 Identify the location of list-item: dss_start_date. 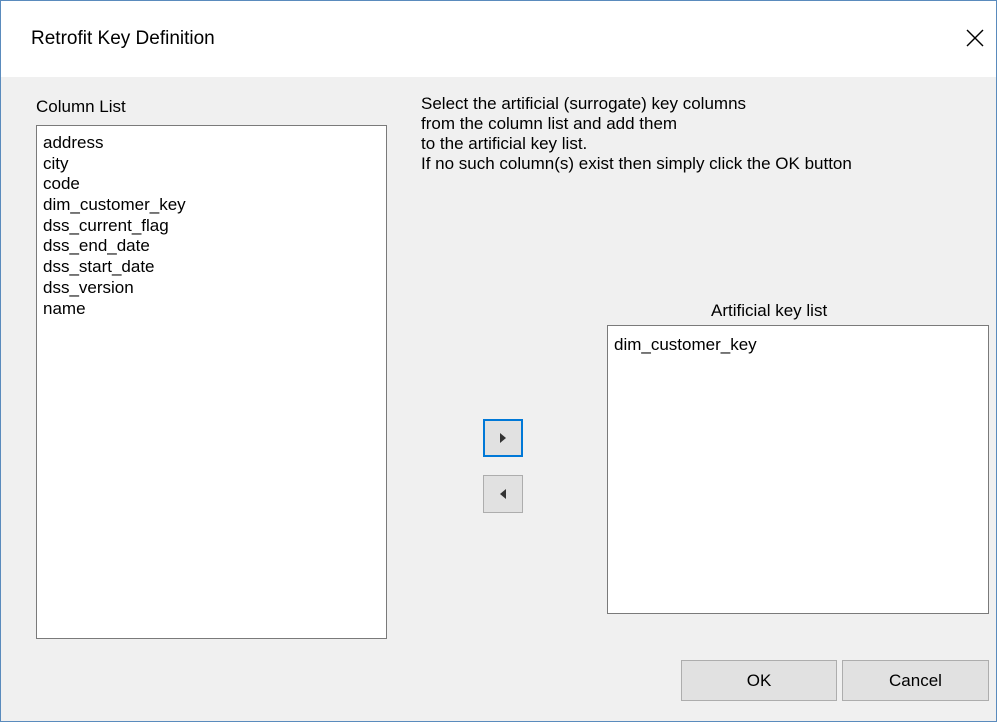
(211, 267).